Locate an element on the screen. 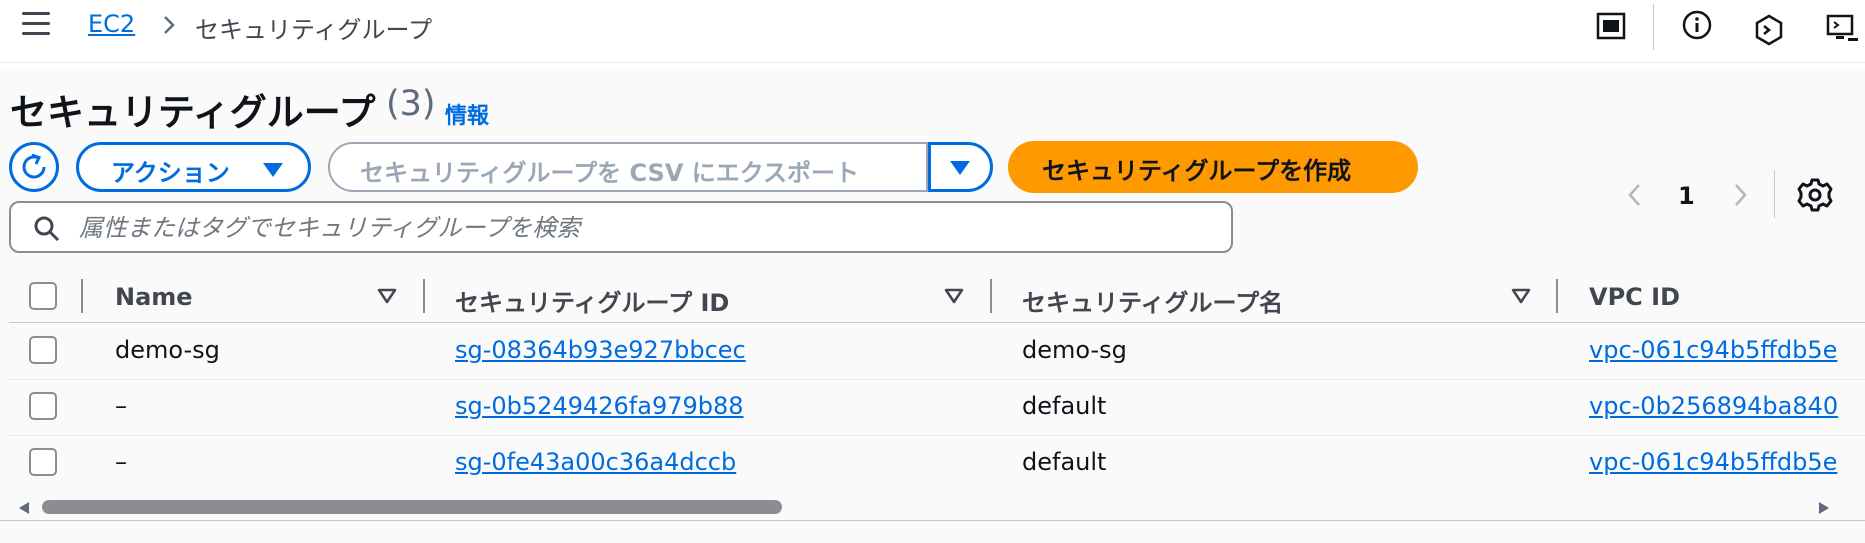 Image resolution: width=1865 pixels, height=543 pixels. column-header-sg-id: セキュリティグループ ID is located at coordinates (592, 300).